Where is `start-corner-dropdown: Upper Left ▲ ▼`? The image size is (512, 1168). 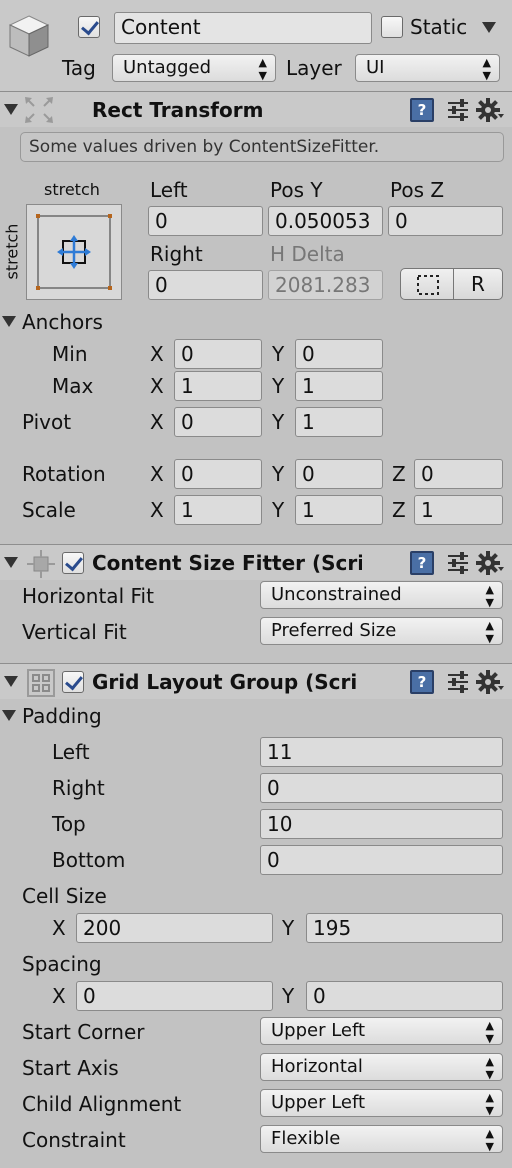 start-corner-dropdown: Upper Left ▲ ▼ is located at coordinates (381, 1031).